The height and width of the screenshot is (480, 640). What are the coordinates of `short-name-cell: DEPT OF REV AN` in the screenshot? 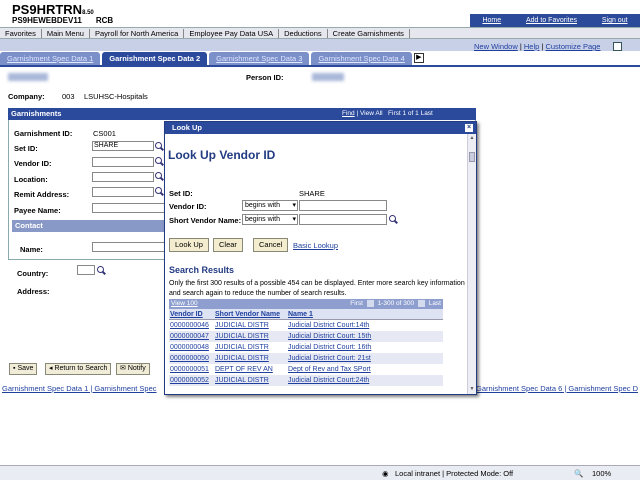 It's located at (250, 369).